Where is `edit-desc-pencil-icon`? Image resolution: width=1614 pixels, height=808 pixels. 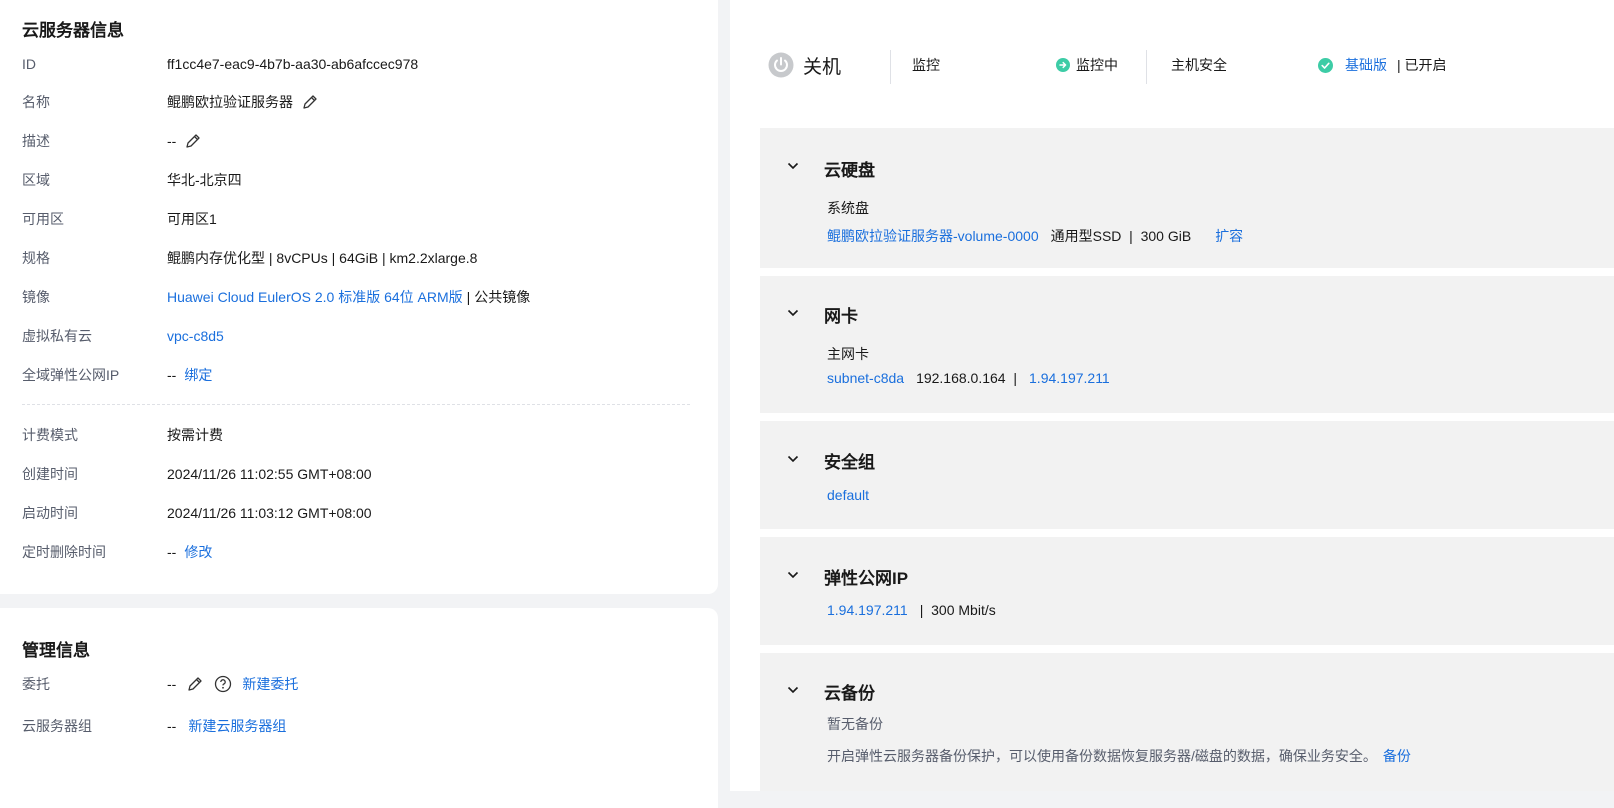 edit-desc-pencil-icon is located at coordinates (193, 141).